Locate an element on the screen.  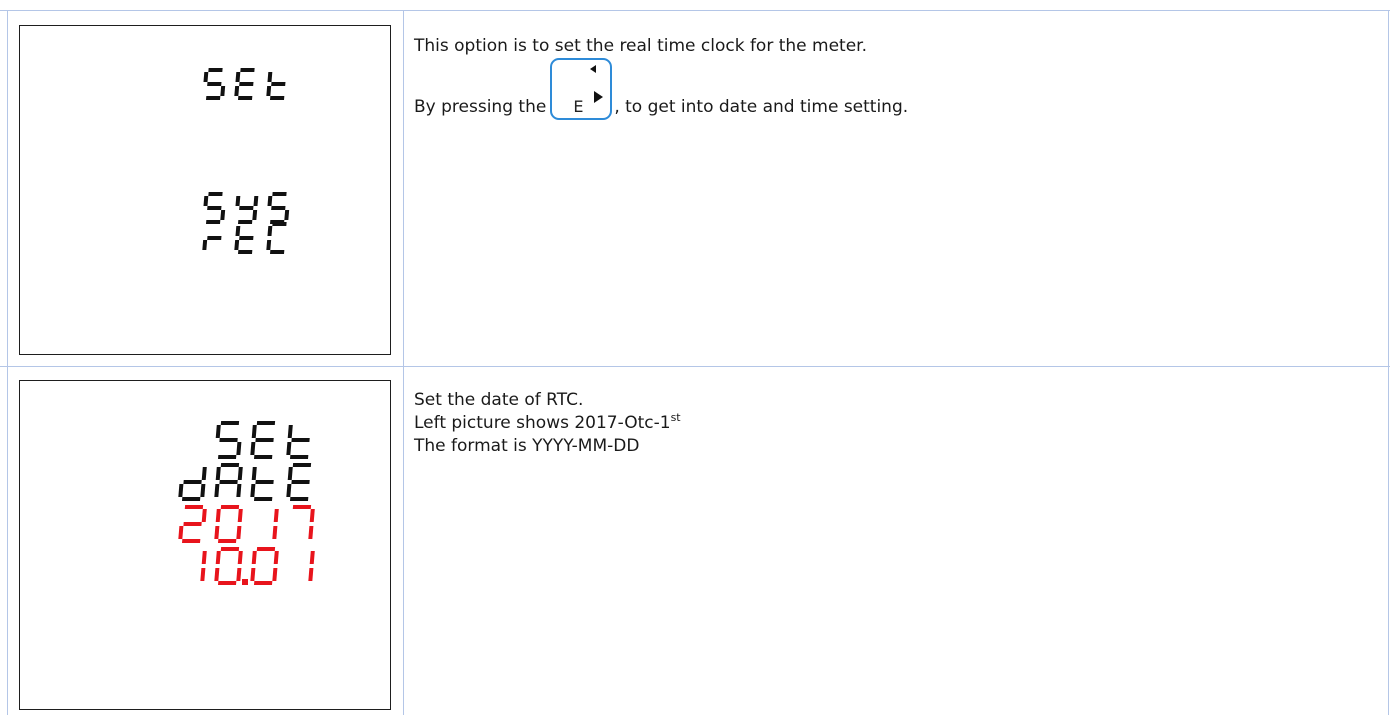
row1-line2-before: By pressing the is located at coordinates (480, 107).